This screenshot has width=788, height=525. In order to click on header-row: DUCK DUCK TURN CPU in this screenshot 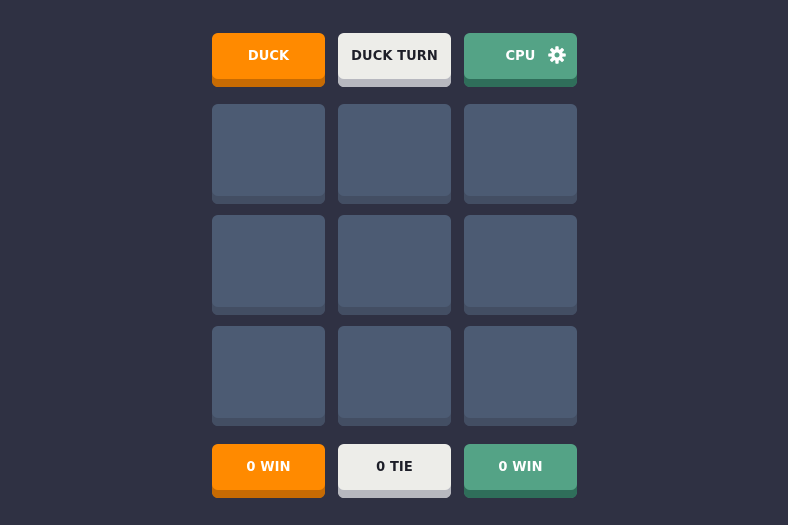, I will do `click(394, 60)`.